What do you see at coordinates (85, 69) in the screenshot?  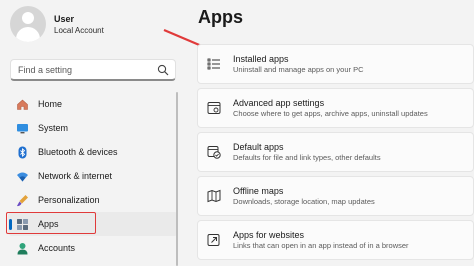 I see `search-input` at bounding box center [85, 69].